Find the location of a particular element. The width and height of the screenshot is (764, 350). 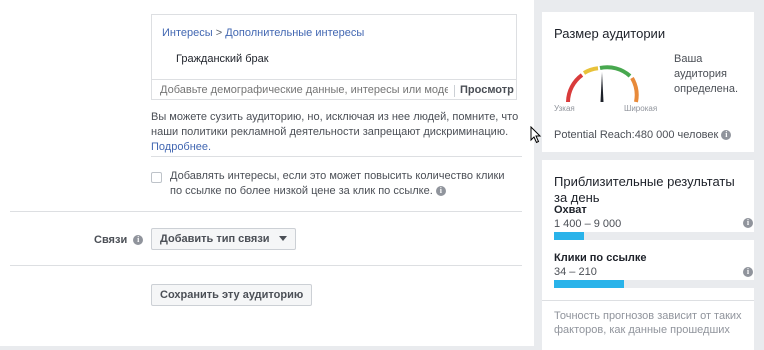

caret-down-icon is located at coordinates (282, 238).